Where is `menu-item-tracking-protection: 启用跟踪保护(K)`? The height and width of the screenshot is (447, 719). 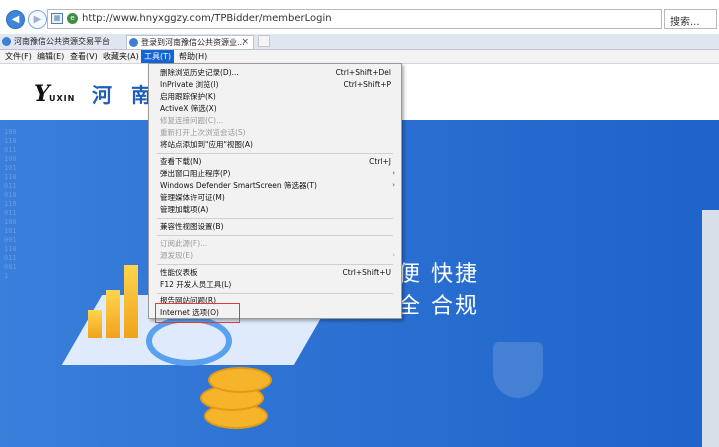 menu-item-tracking-protection: 启用跟踪保护(K) is located at coordinates (188, 96).